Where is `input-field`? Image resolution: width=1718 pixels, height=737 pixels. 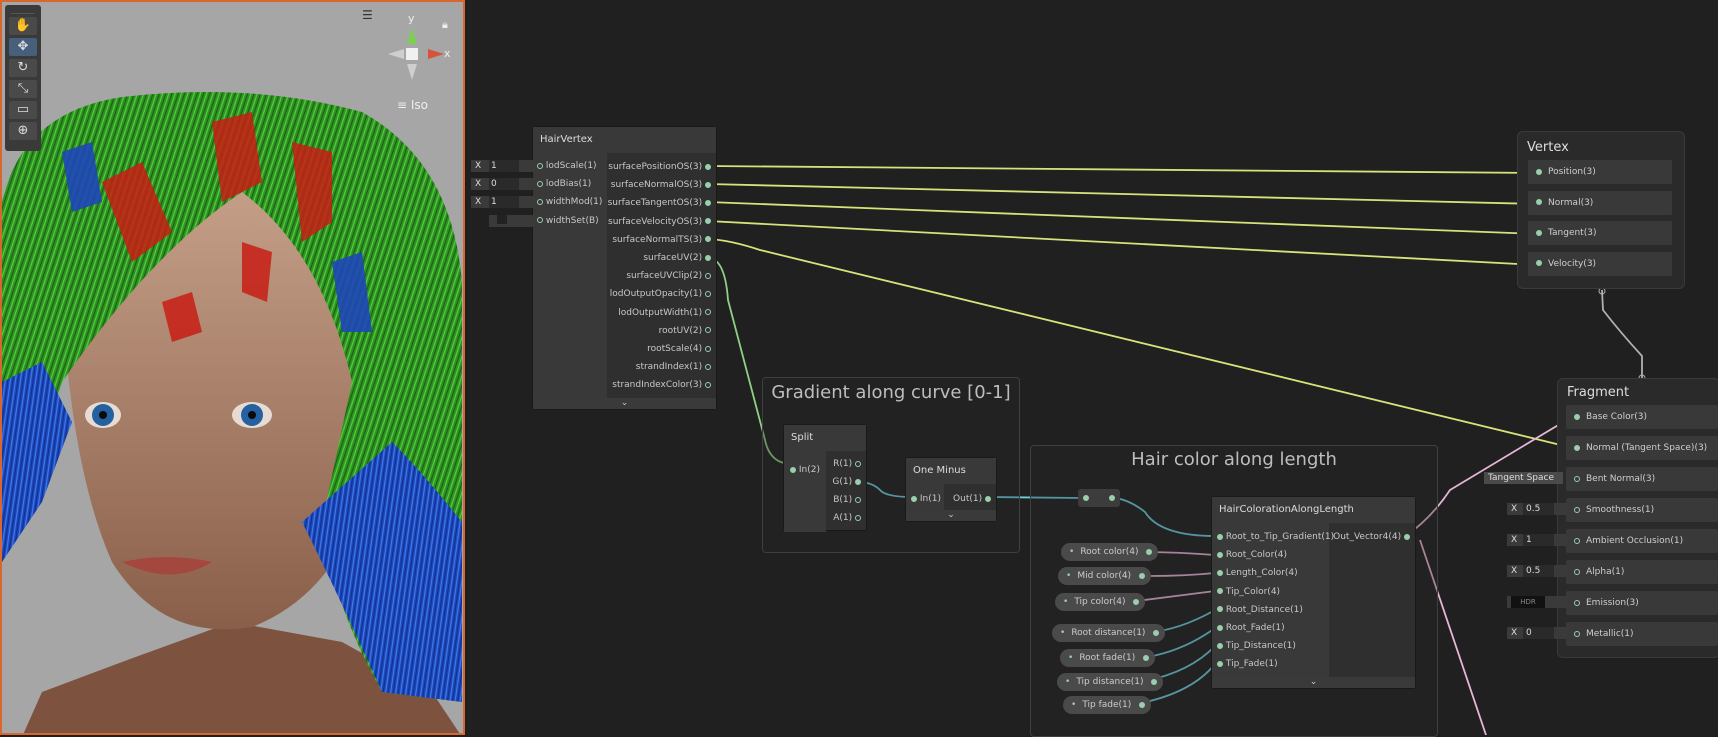
input-field is located at coordinates (512, 220).